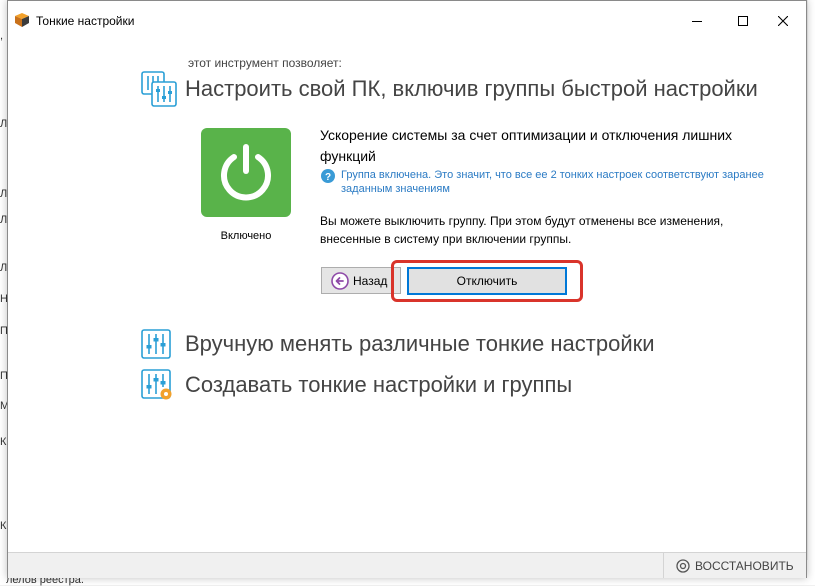 This screenshot has width=815, height=586. I want to click on sliders-group-icon, so click(159, 89).